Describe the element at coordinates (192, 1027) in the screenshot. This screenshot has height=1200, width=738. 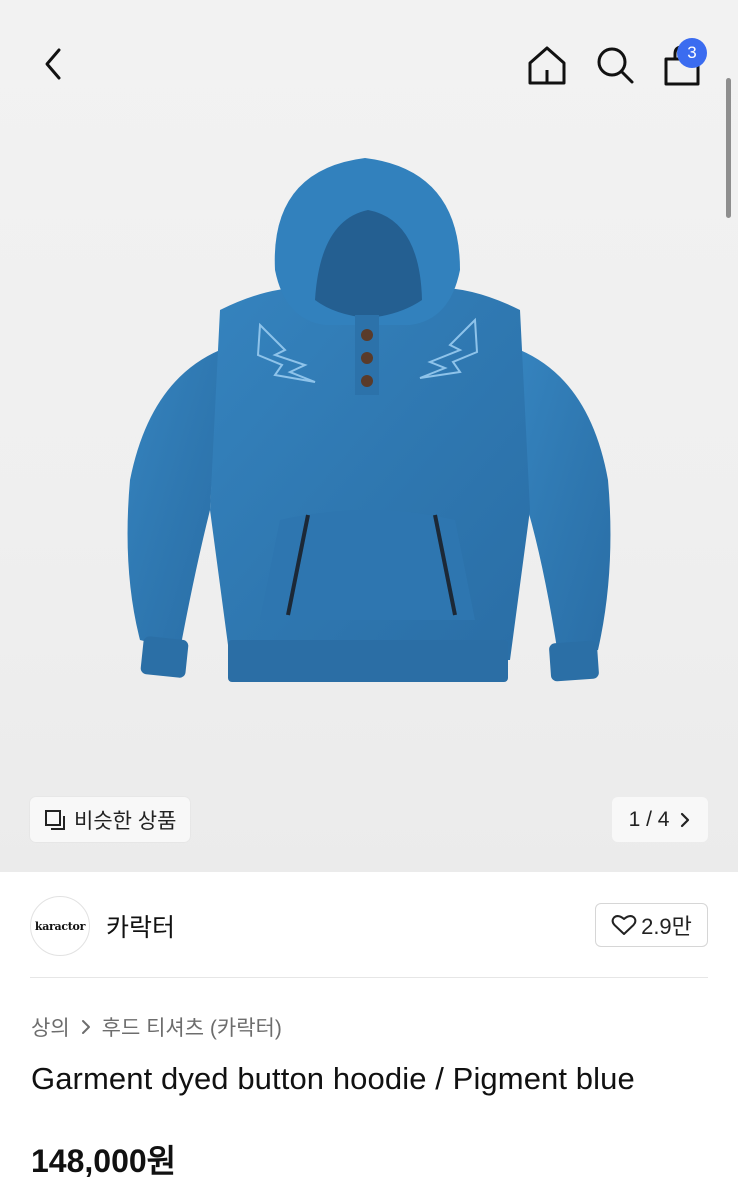
I see `breadcrumb-item-subcategory: 후드 티셔츠 (카락터)` at that location.